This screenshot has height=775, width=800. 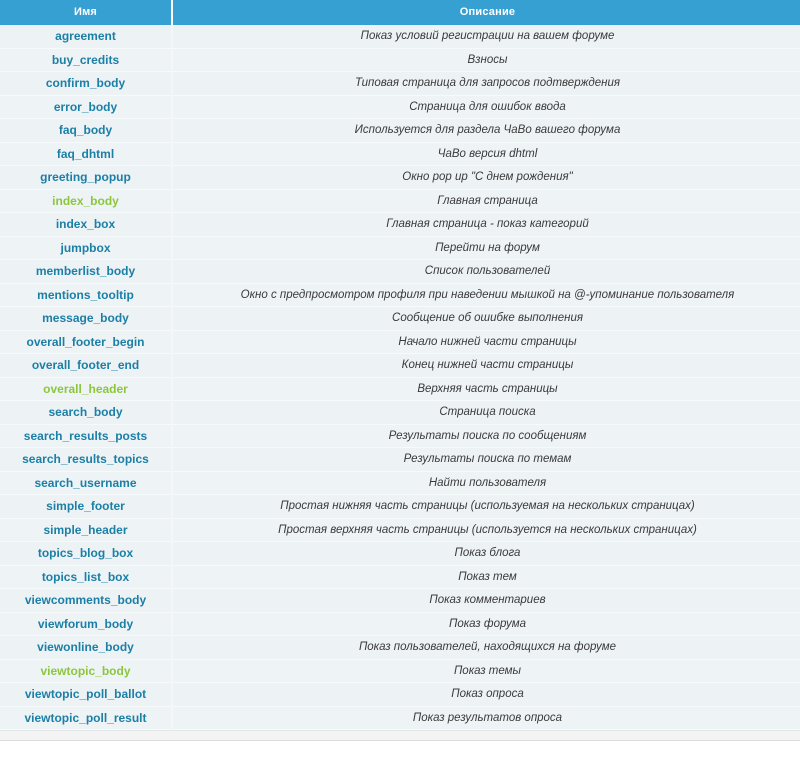 I want to click on template-name-link: search_username, so click(x=86, y=483).